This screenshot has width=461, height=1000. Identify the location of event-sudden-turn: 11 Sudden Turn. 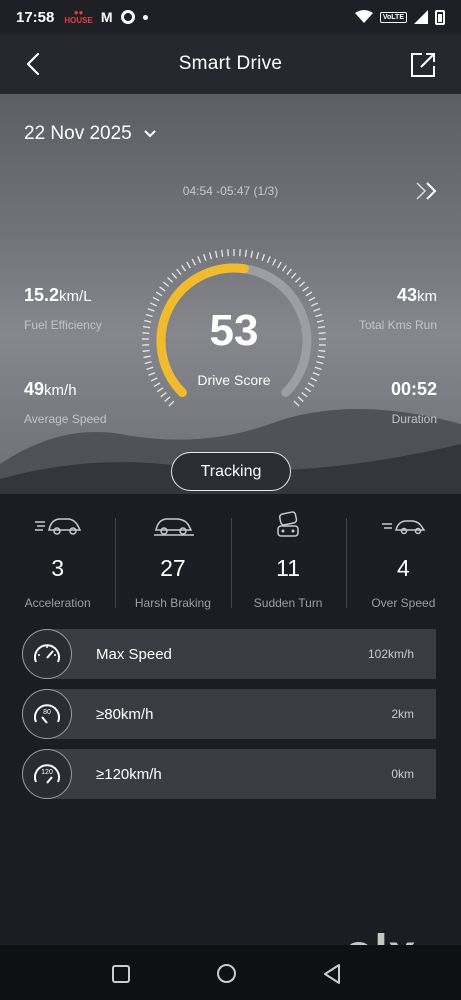
(288, 563).